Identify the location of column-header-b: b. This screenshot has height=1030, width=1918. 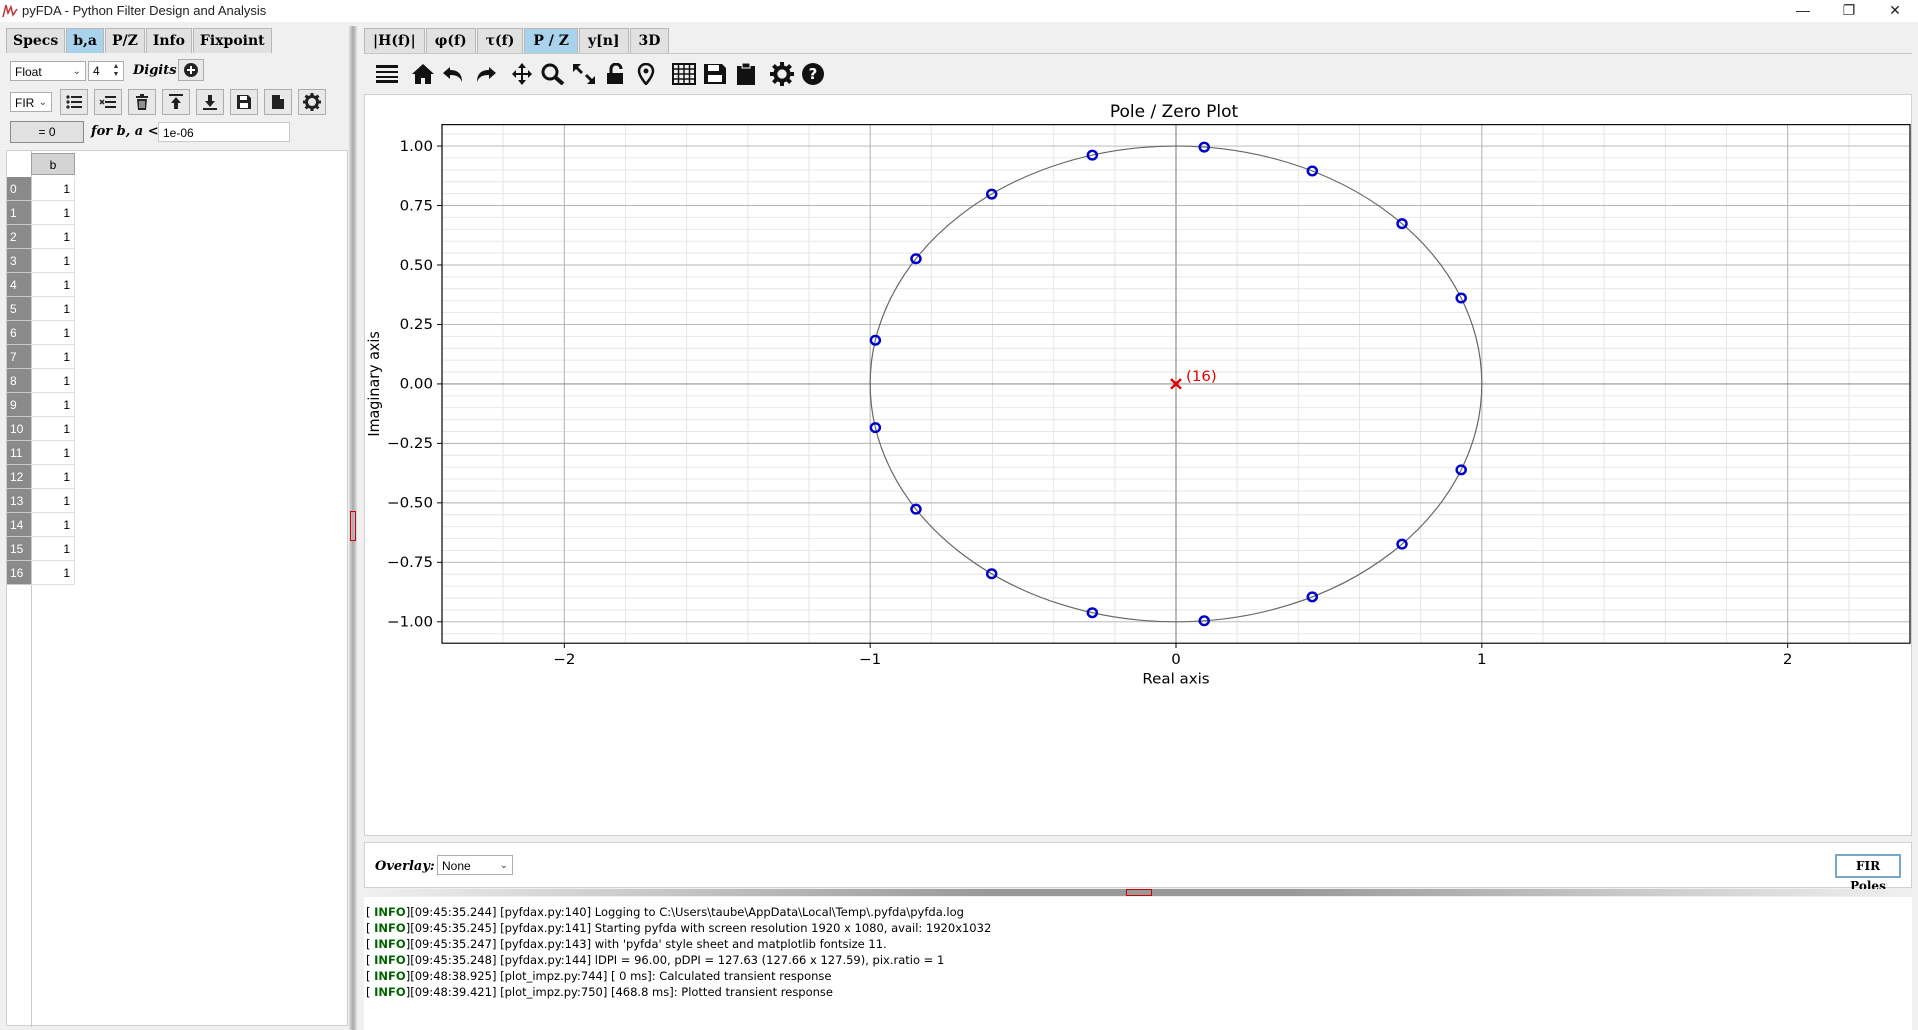
(53, 164).